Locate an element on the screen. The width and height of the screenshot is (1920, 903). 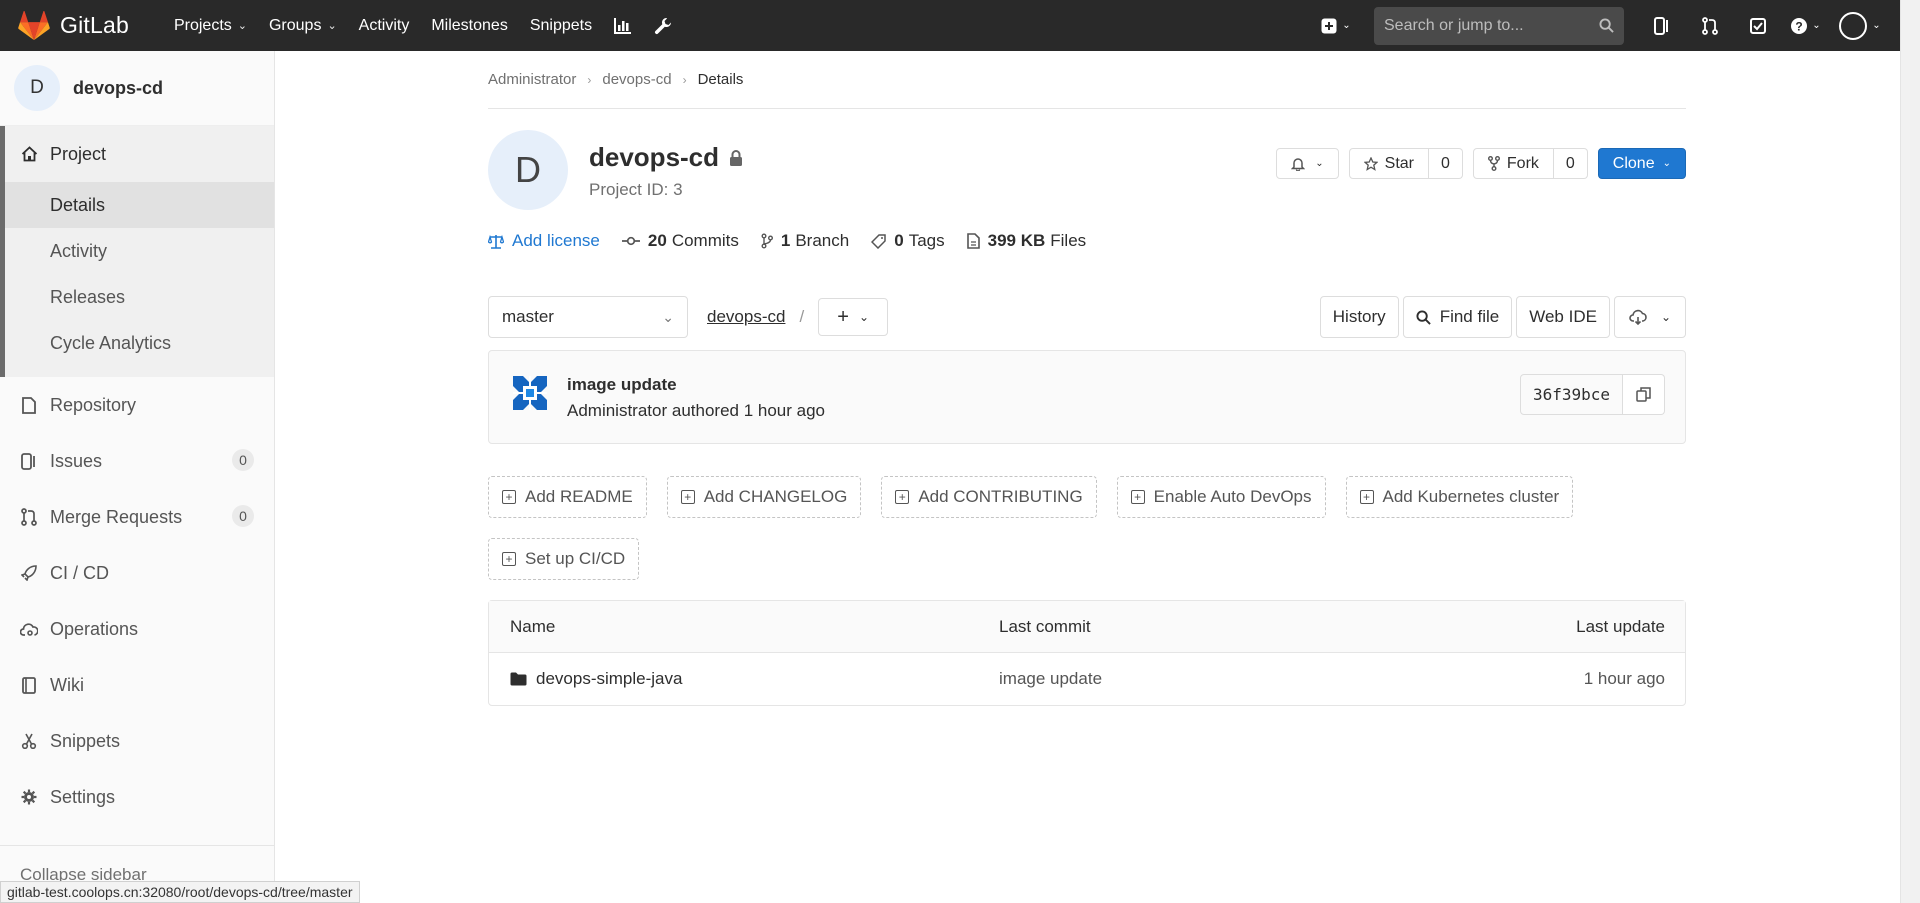
star-count: 0 is located at coordinates (1445, 163).